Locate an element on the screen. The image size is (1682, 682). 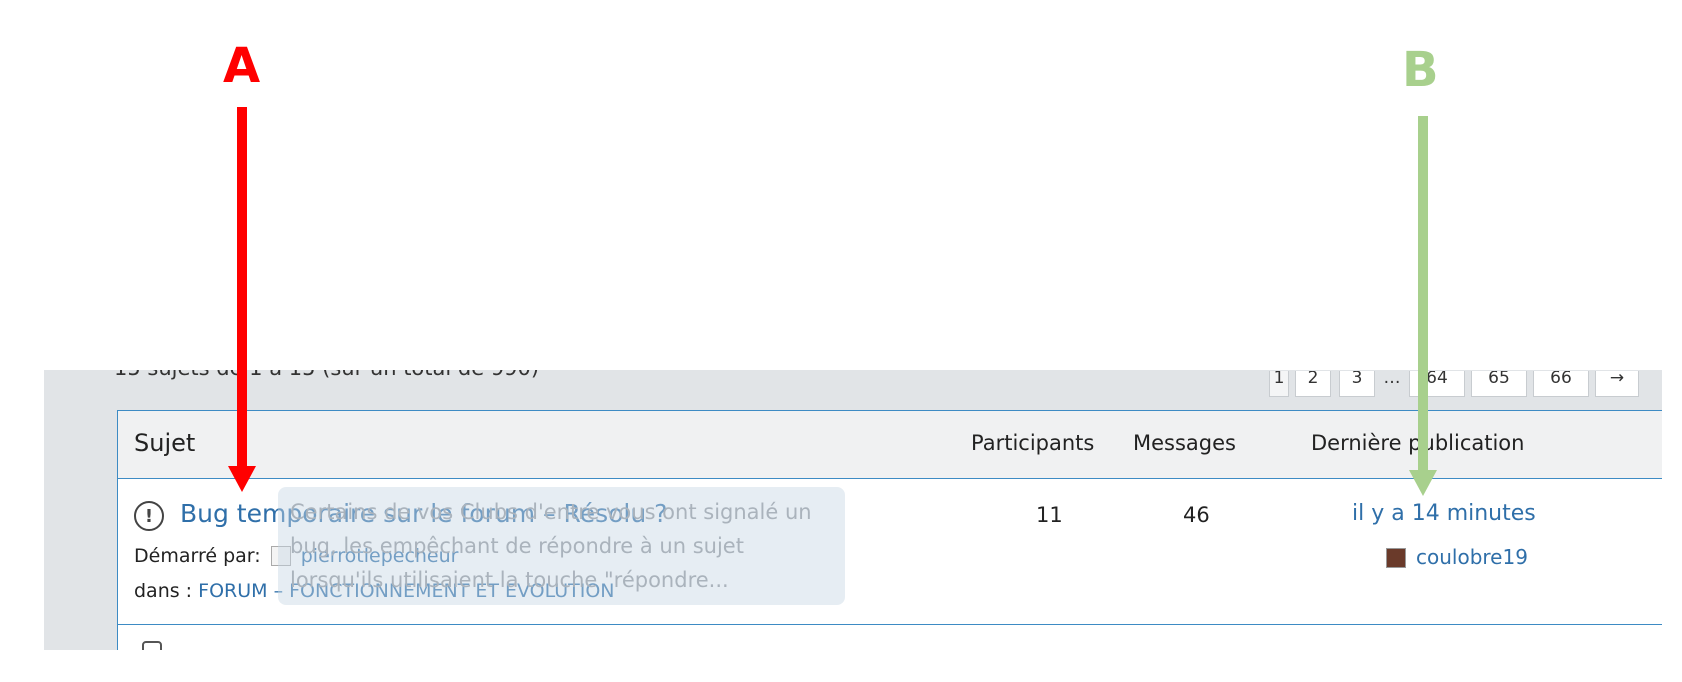
annotation-label-a: A is located at coordinates (242, 66).